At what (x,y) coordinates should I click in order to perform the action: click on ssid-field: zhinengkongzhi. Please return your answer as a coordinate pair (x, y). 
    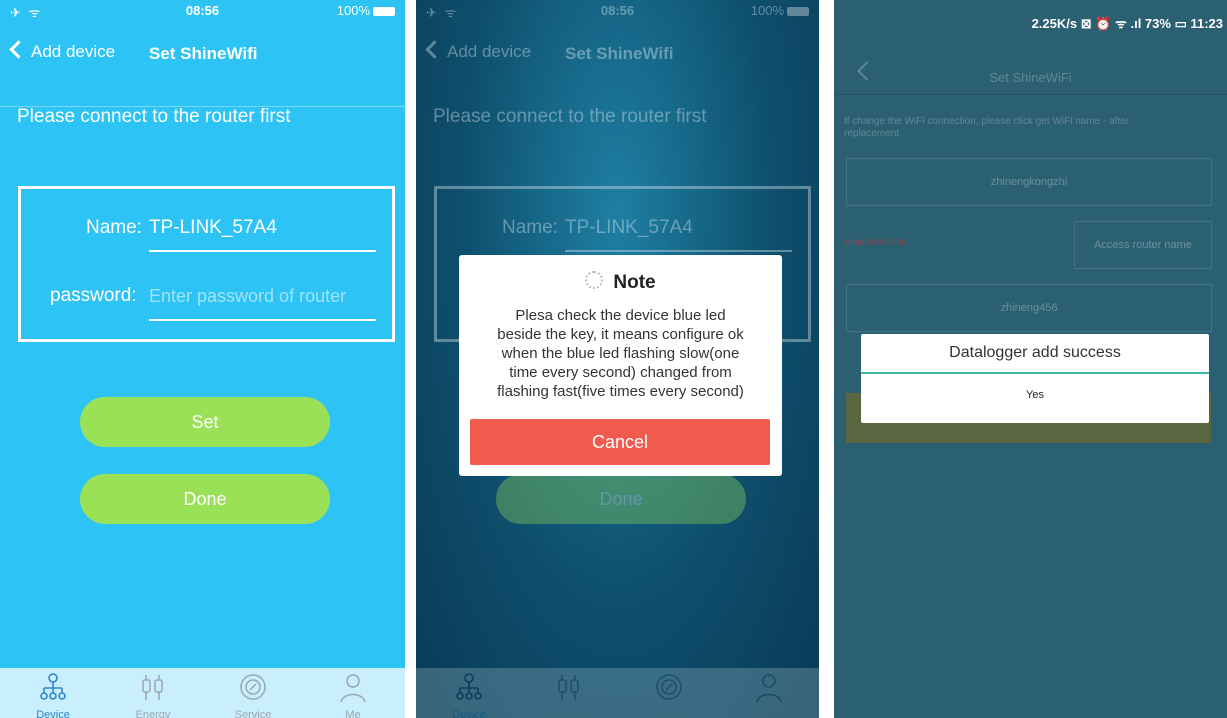
    Looking at the image, I should click on (1029, 182).